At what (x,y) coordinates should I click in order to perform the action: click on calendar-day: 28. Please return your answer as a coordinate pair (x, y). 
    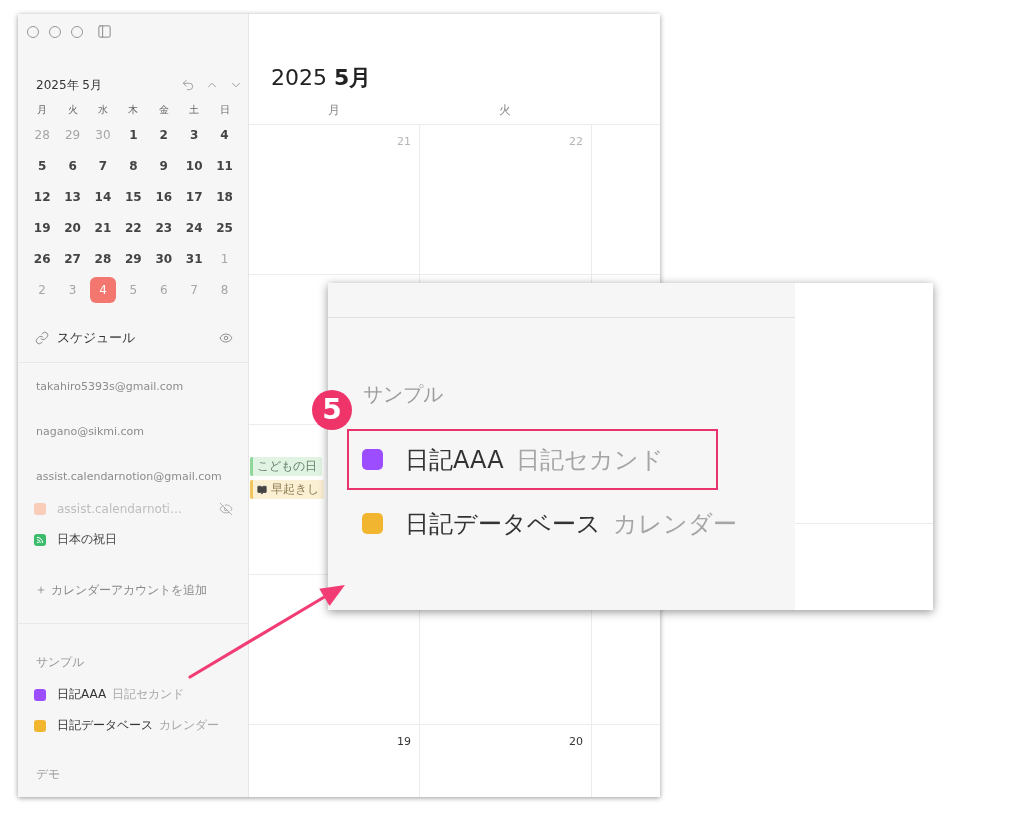
    Looking at the image, I should click on (102, 258).